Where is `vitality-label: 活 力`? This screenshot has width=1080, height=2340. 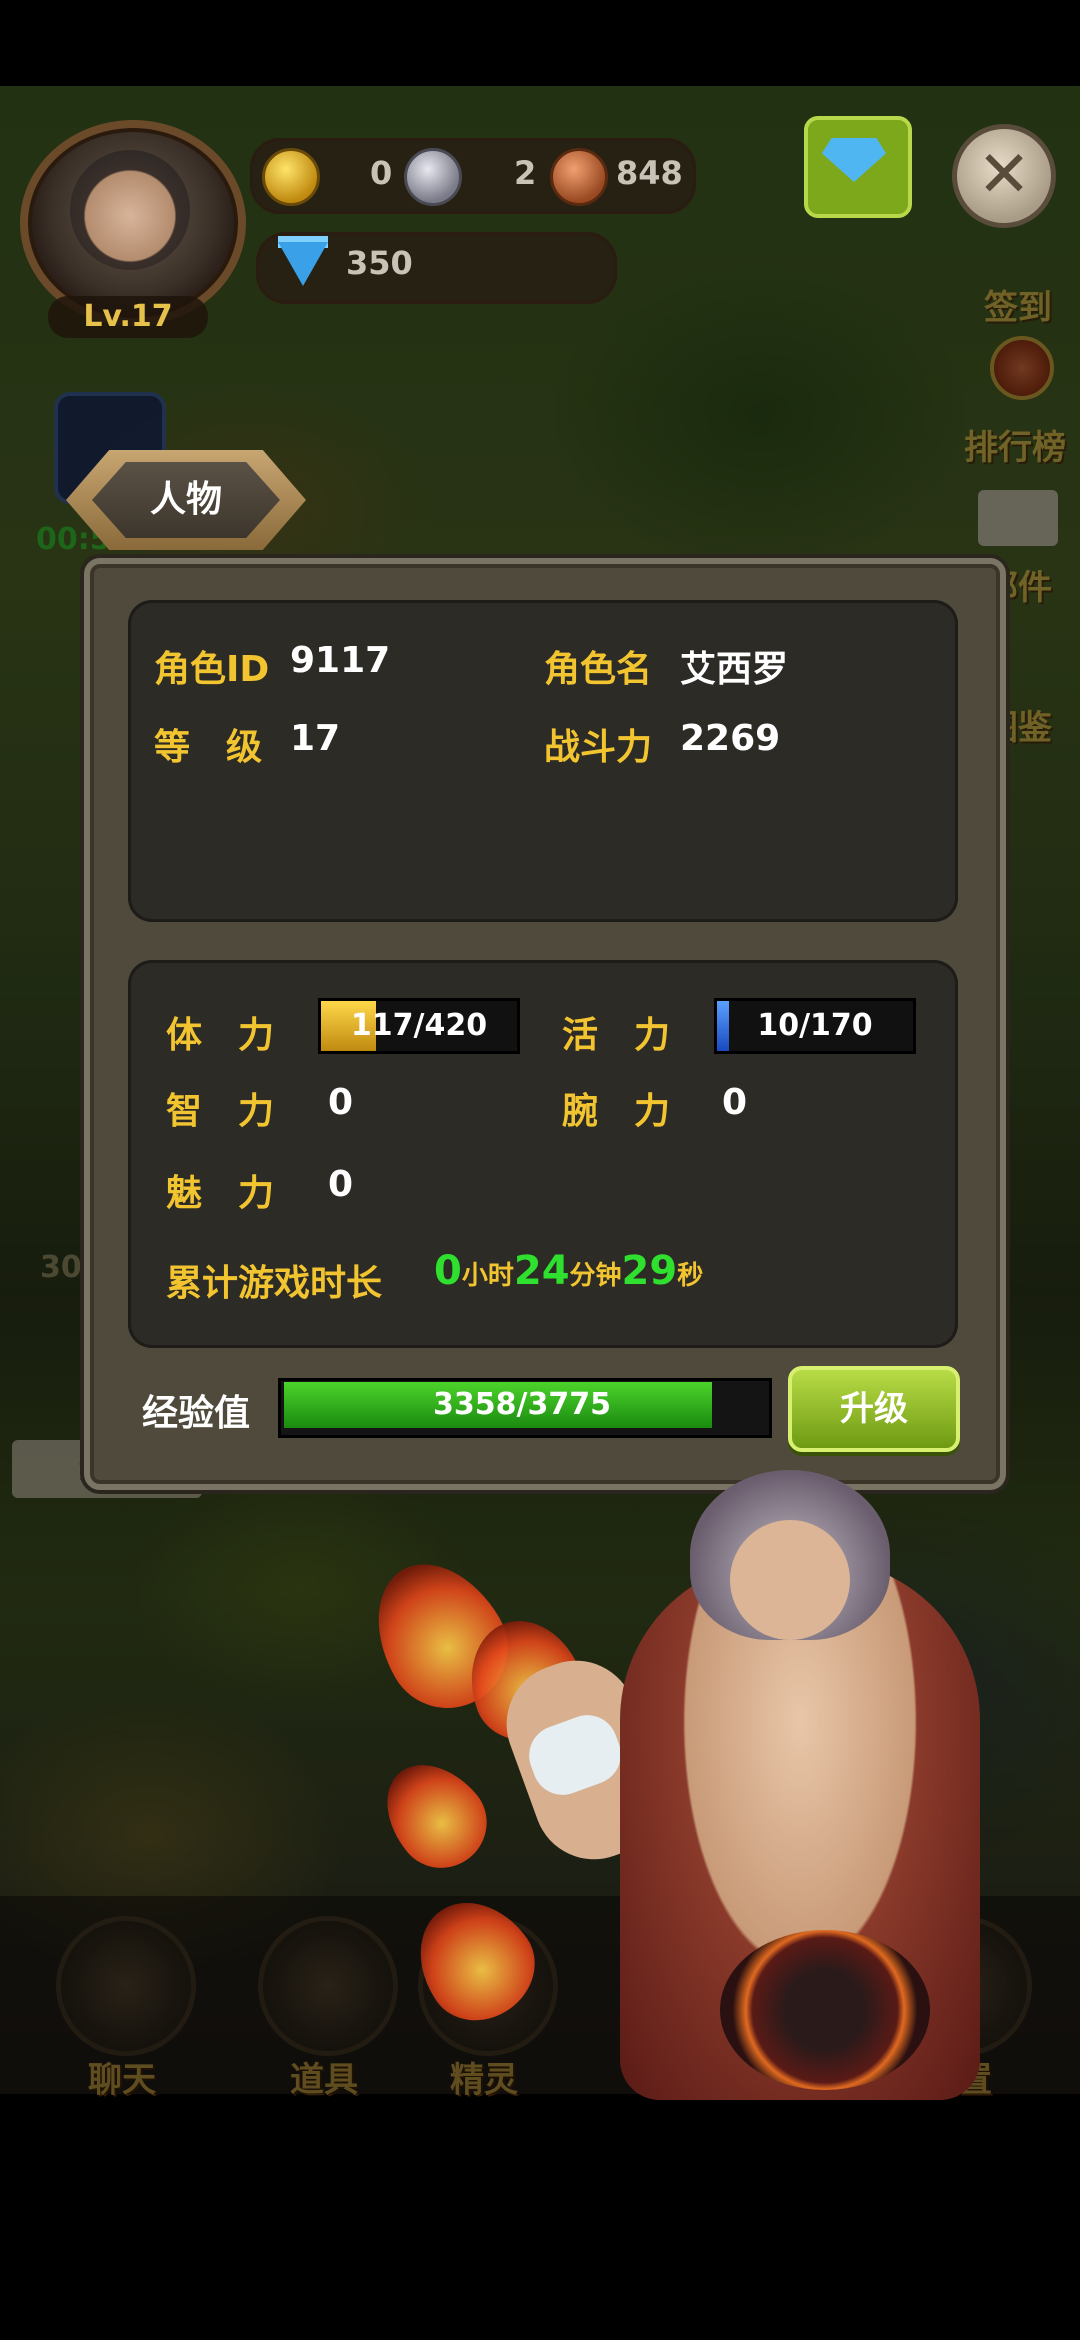 vitality-label: 活 力 is located at coordinates (616, 1035).